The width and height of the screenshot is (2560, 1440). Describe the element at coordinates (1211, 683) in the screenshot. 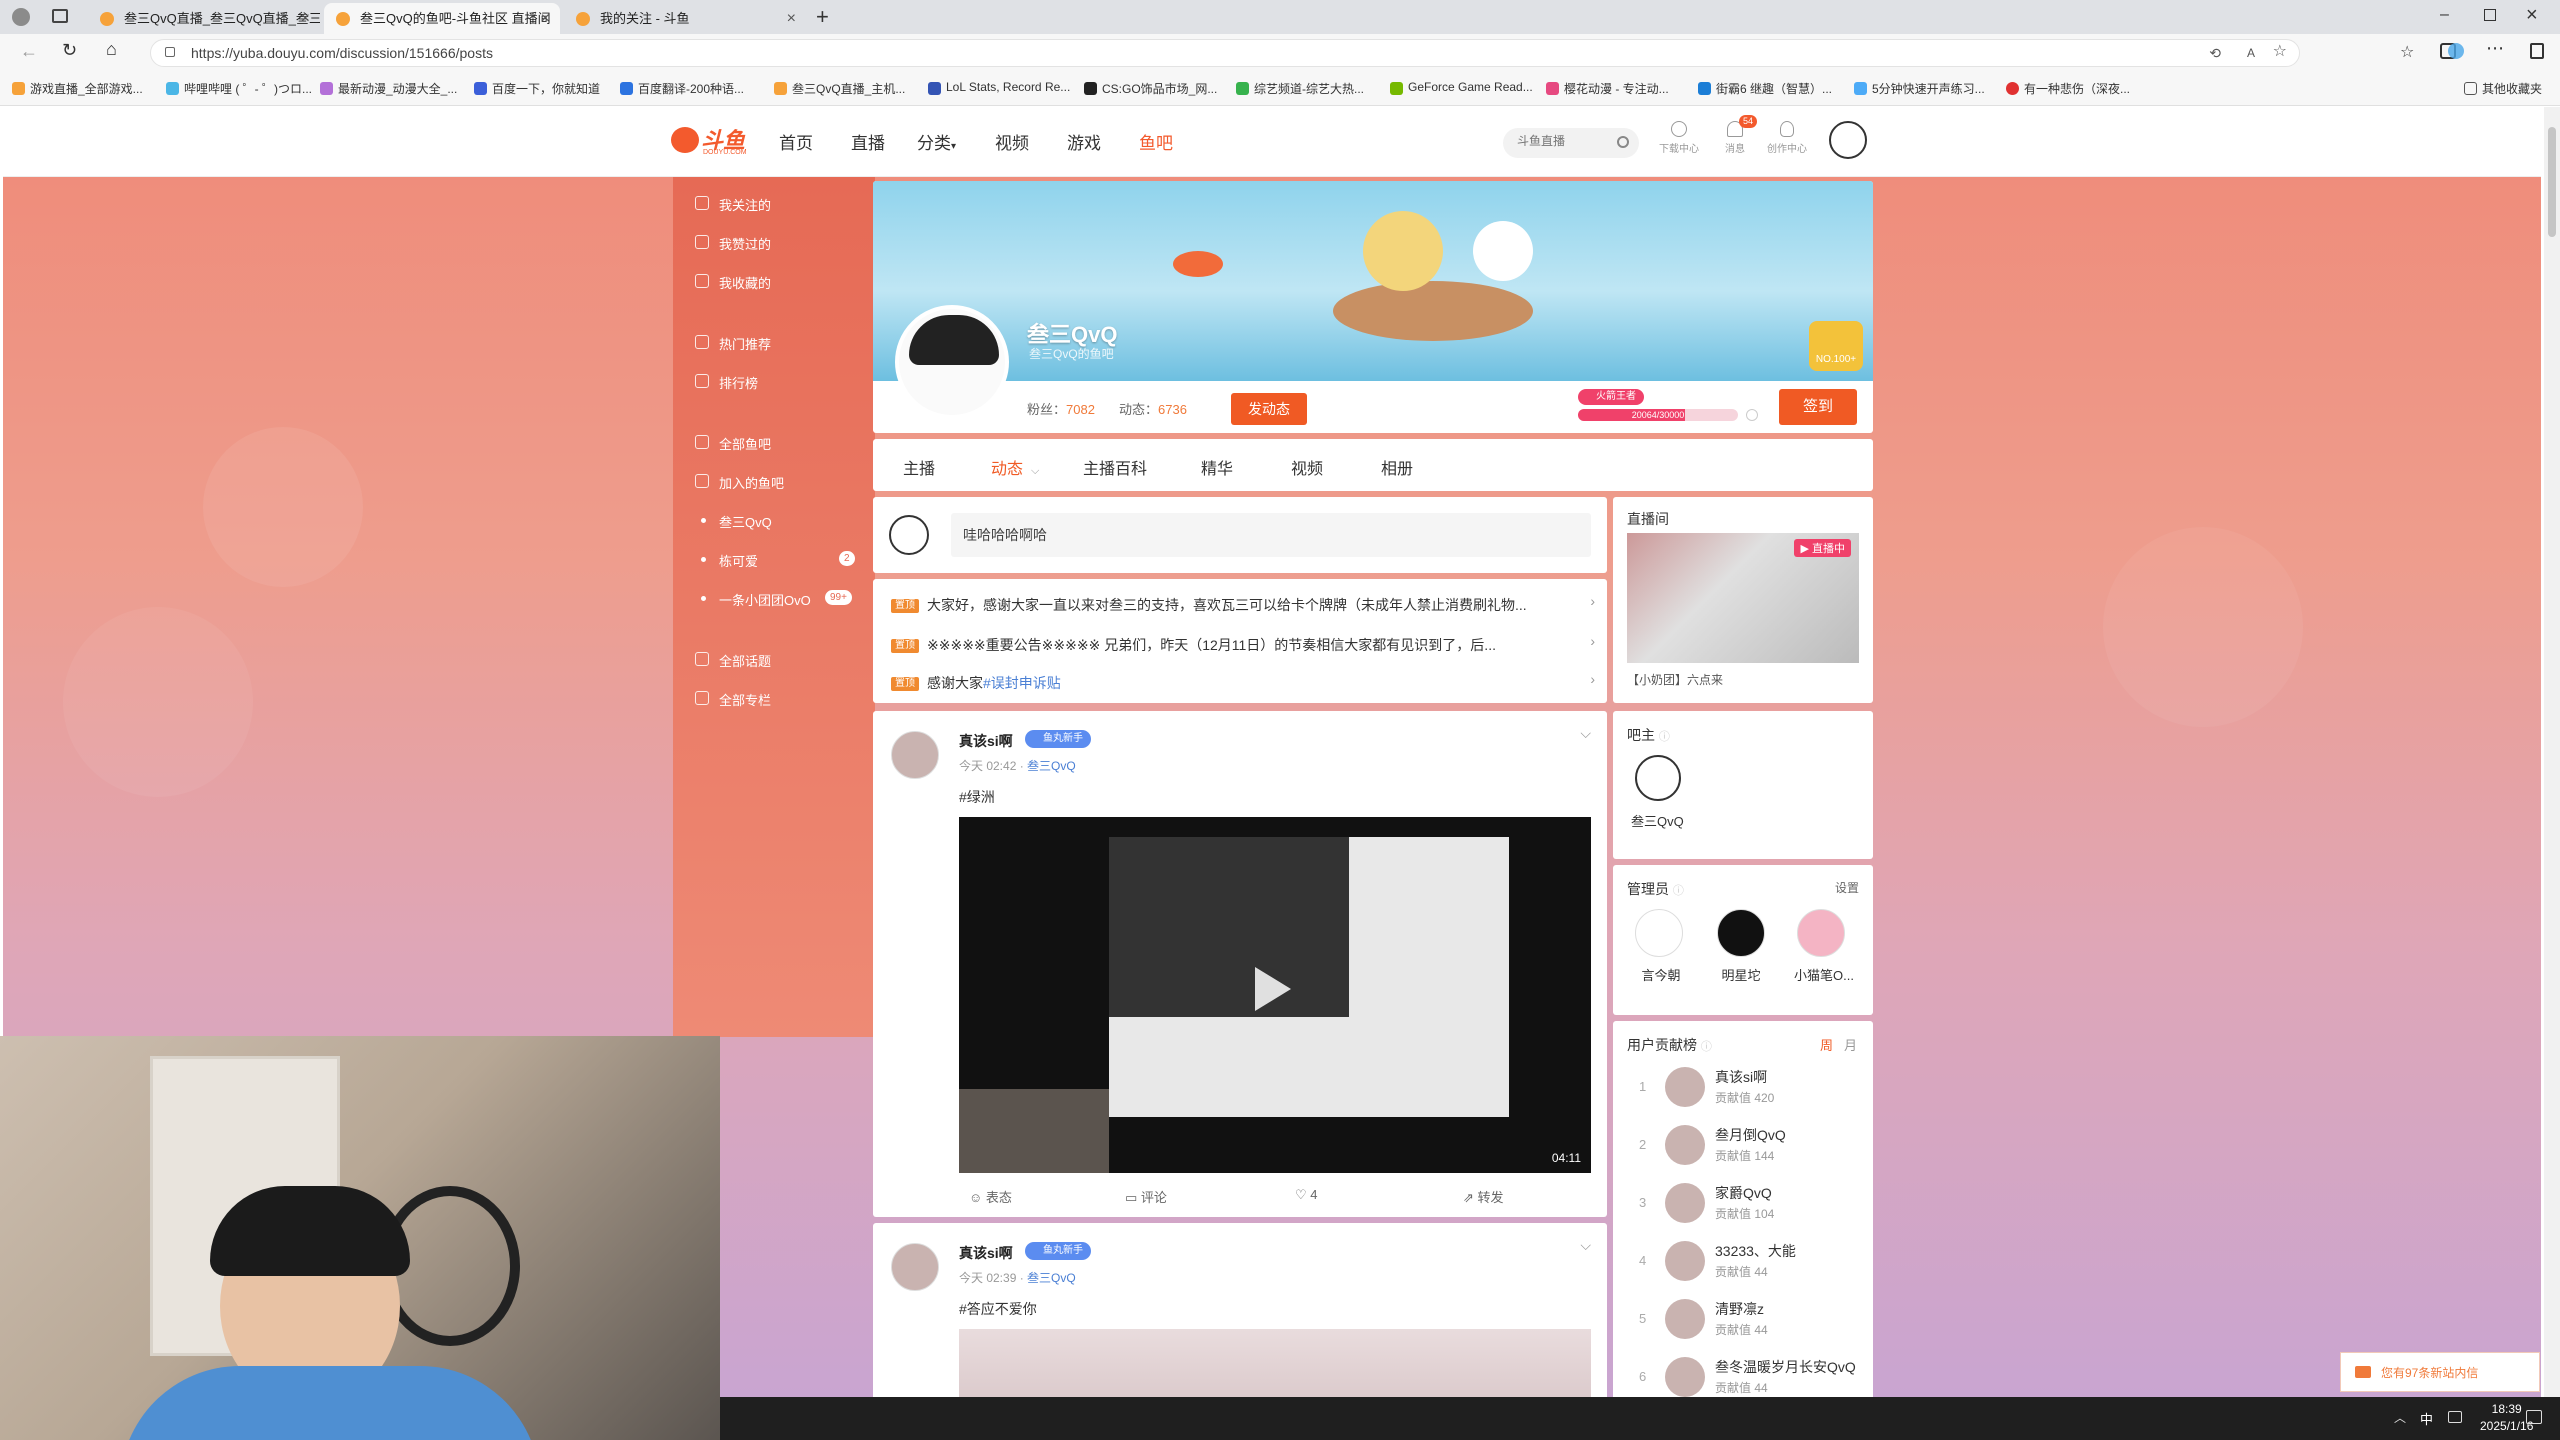

I see `pinned-post: 置顶 感谢大家#误封申诉贴` at that location.